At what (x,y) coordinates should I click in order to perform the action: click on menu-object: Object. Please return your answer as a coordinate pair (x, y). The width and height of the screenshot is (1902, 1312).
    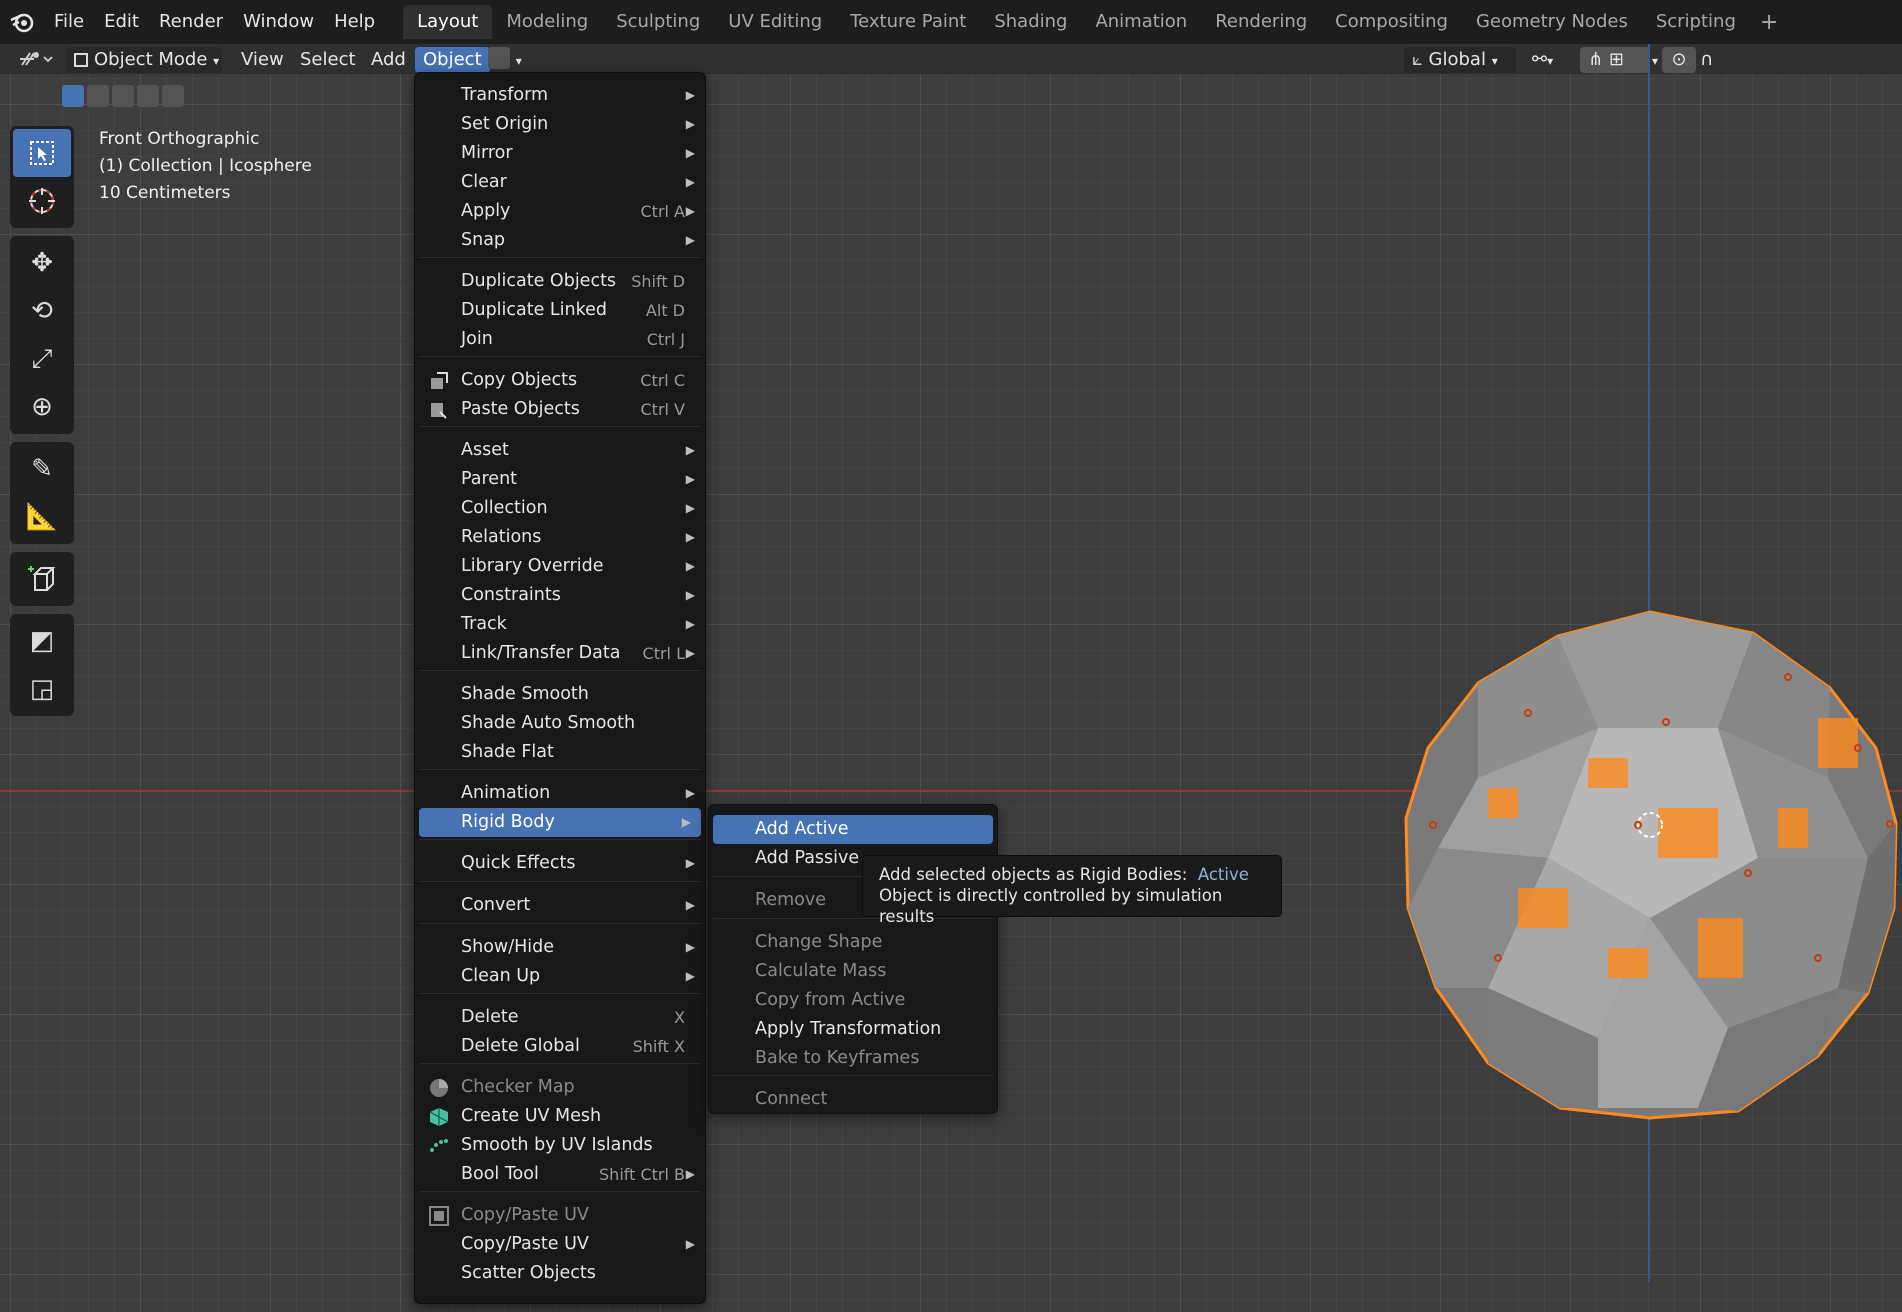
    Looking at the image, I should click on (452, 60).